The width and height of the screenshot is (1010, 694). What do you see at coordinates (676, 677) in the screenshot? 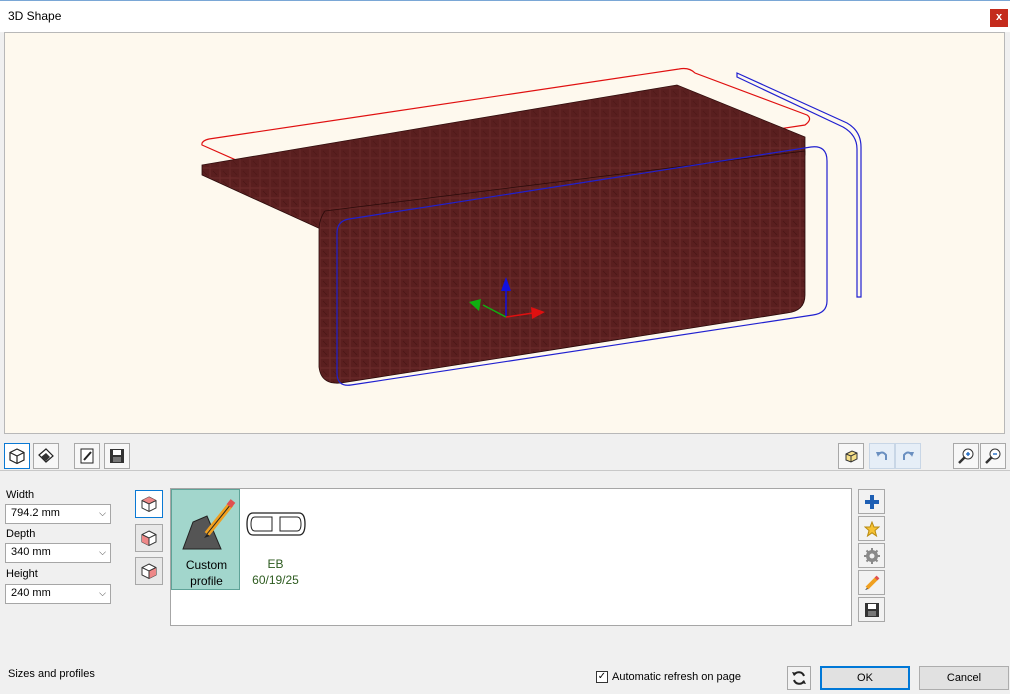
I see `auto-refresh-label: Automatic refresh on page` at bounding box center [676, 677].